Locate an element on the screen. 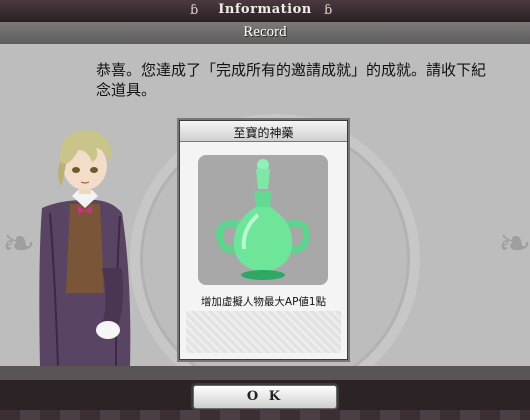  ornament-right-icon: ɓ is located at coordinates (328, 10).